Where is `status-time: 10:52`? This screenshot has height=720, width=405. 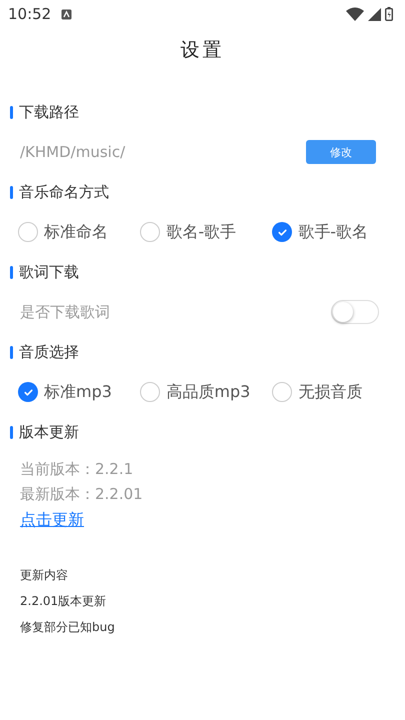 status-time: 10:52 is located at coordinates (30, 14).